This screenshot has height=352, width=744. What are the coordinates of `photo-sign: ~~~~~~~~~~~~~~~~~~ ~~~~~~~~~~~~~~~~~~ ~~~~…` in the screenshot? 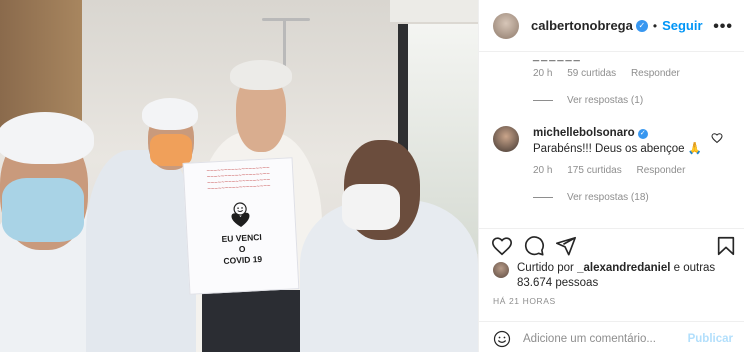 It's located at (241, 226).